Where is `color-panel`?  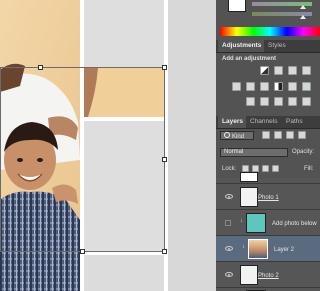
color-panel is located at coordinates (268, 20).